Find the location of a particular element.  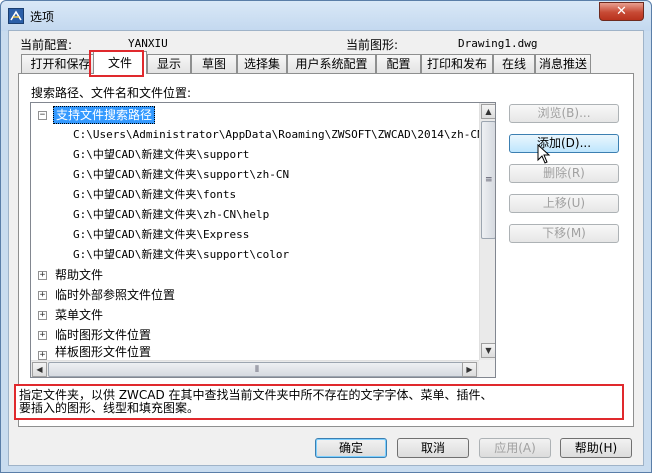

tree-horizontal-scrollbar: ◀ ⦀ ▶ is located at coordinates (255, 368).